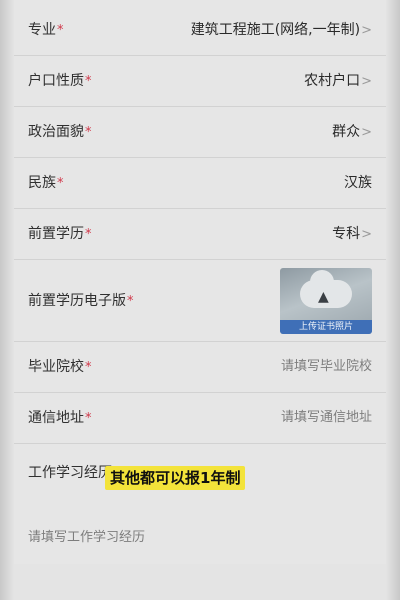  I want to click on field-ethnicity: 民族* 汉族, so click(200, 183).